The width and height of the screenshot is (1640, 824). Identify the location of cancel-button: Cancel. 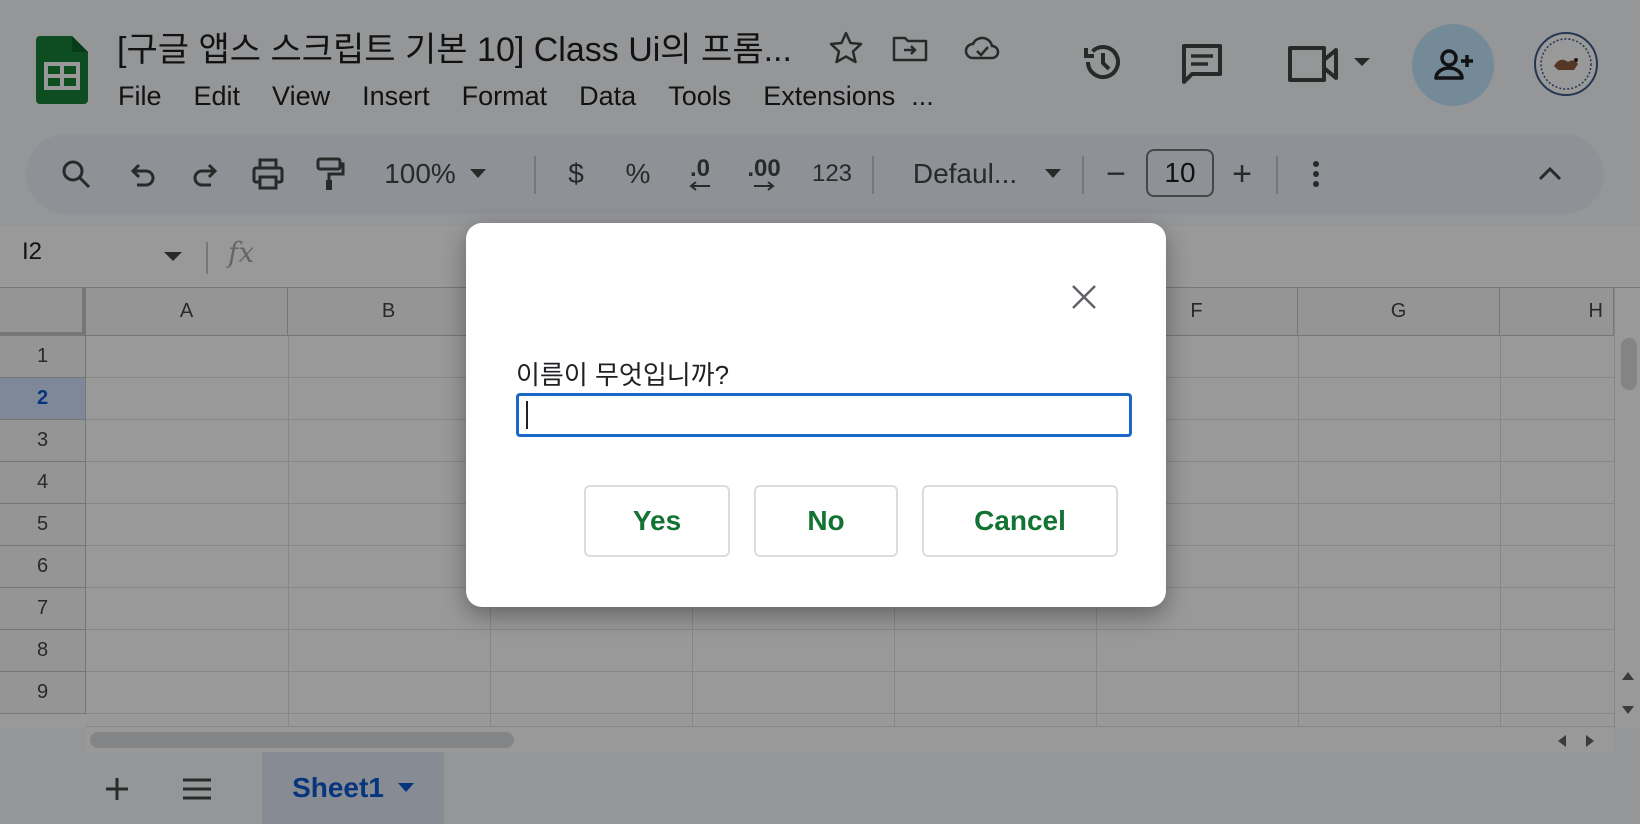
(1020, 521).